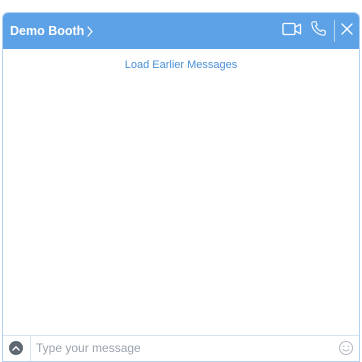  Describe the element at coordinates (30, 348) in the screenshot. I see `input-divider` at that location.